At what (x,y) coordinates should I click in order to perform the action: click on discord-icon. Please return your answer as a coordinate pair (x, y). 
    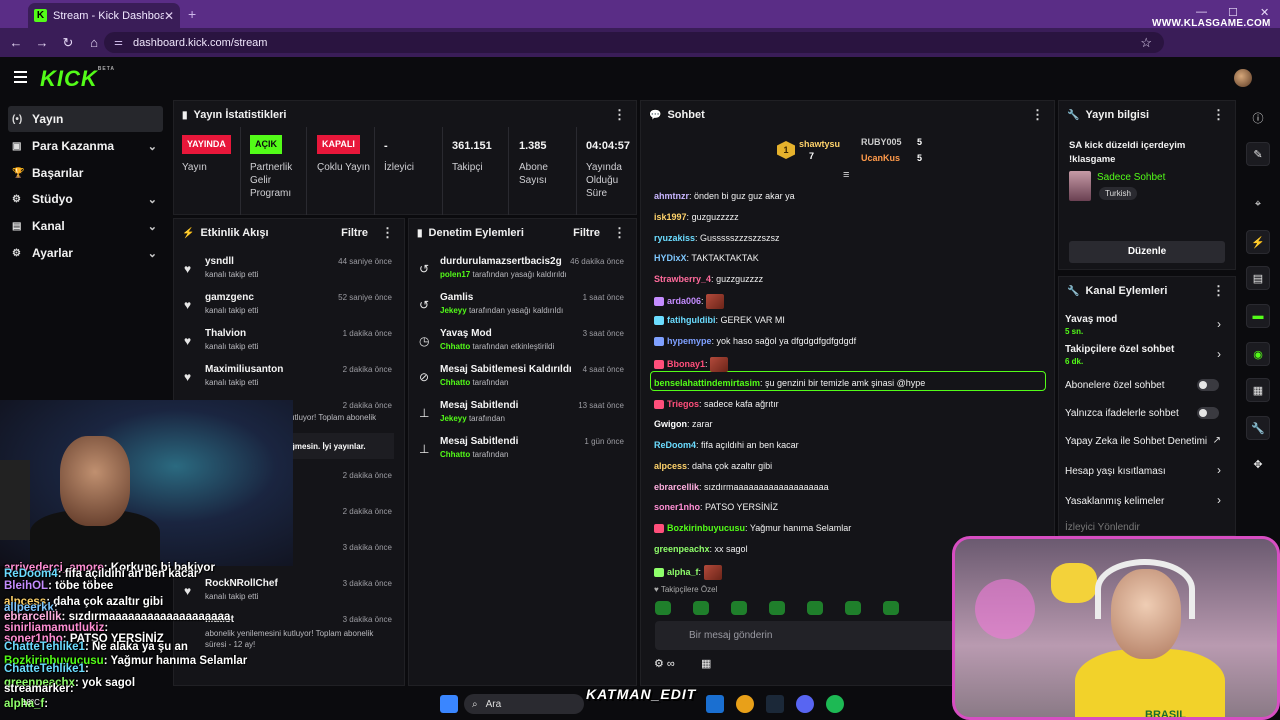
    Looking at the image, I should click on (805, 704).